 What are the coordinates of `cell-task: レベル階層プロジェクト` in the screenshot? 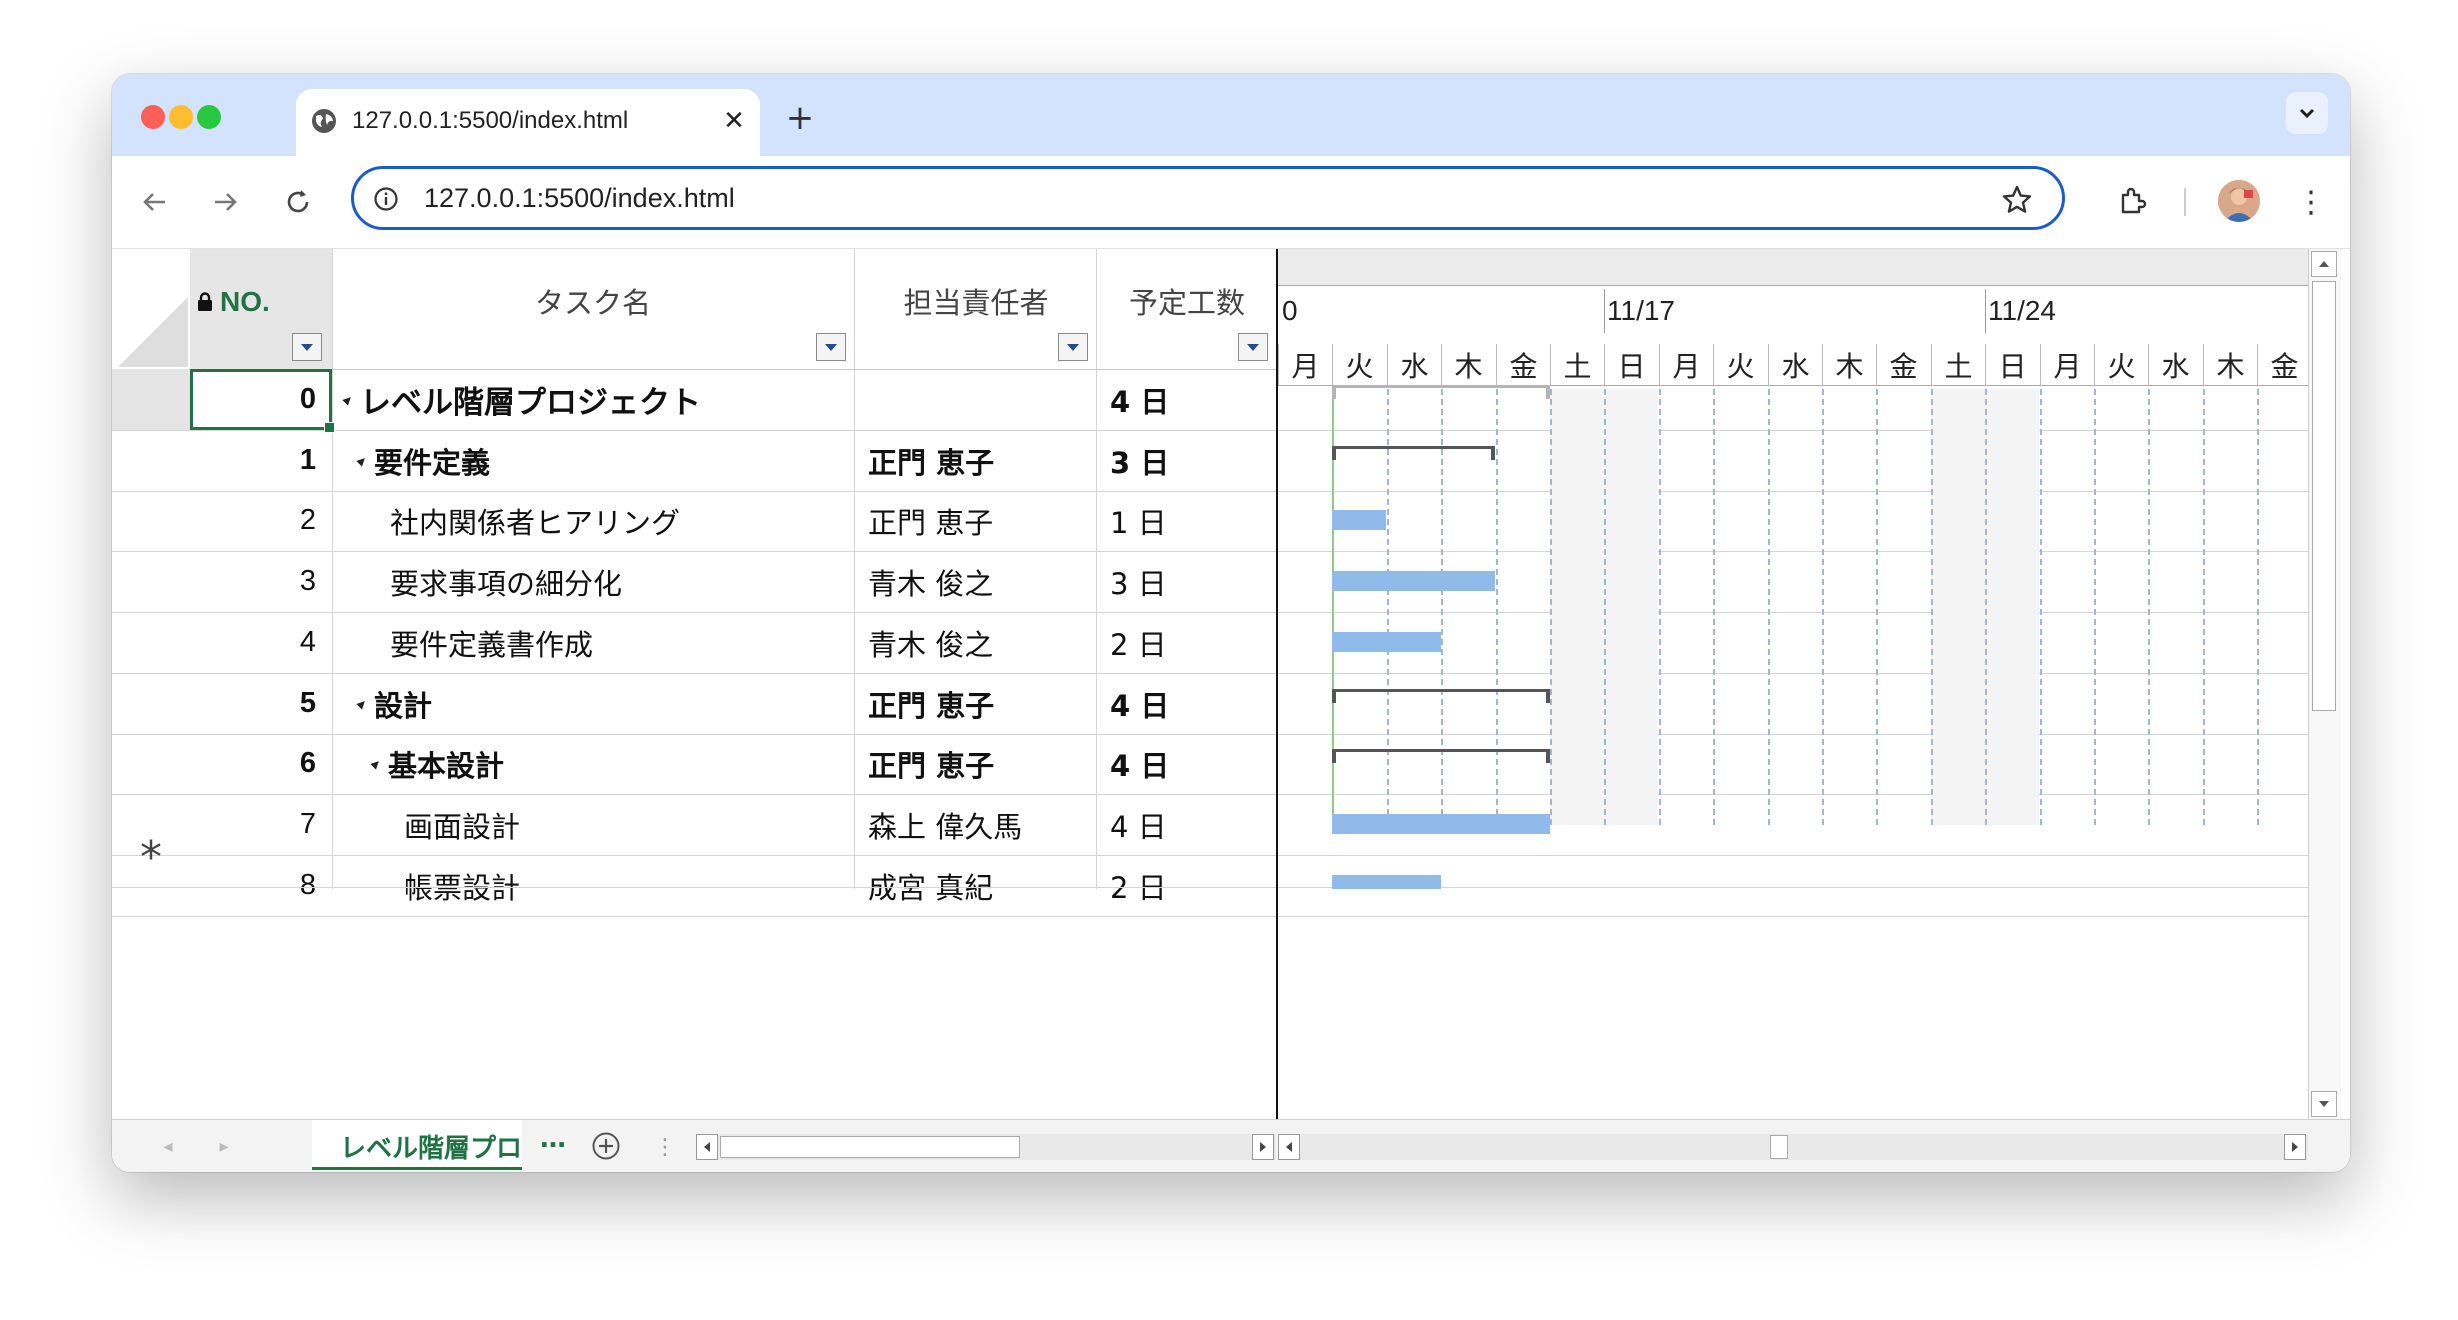 It's located at (593, 399).